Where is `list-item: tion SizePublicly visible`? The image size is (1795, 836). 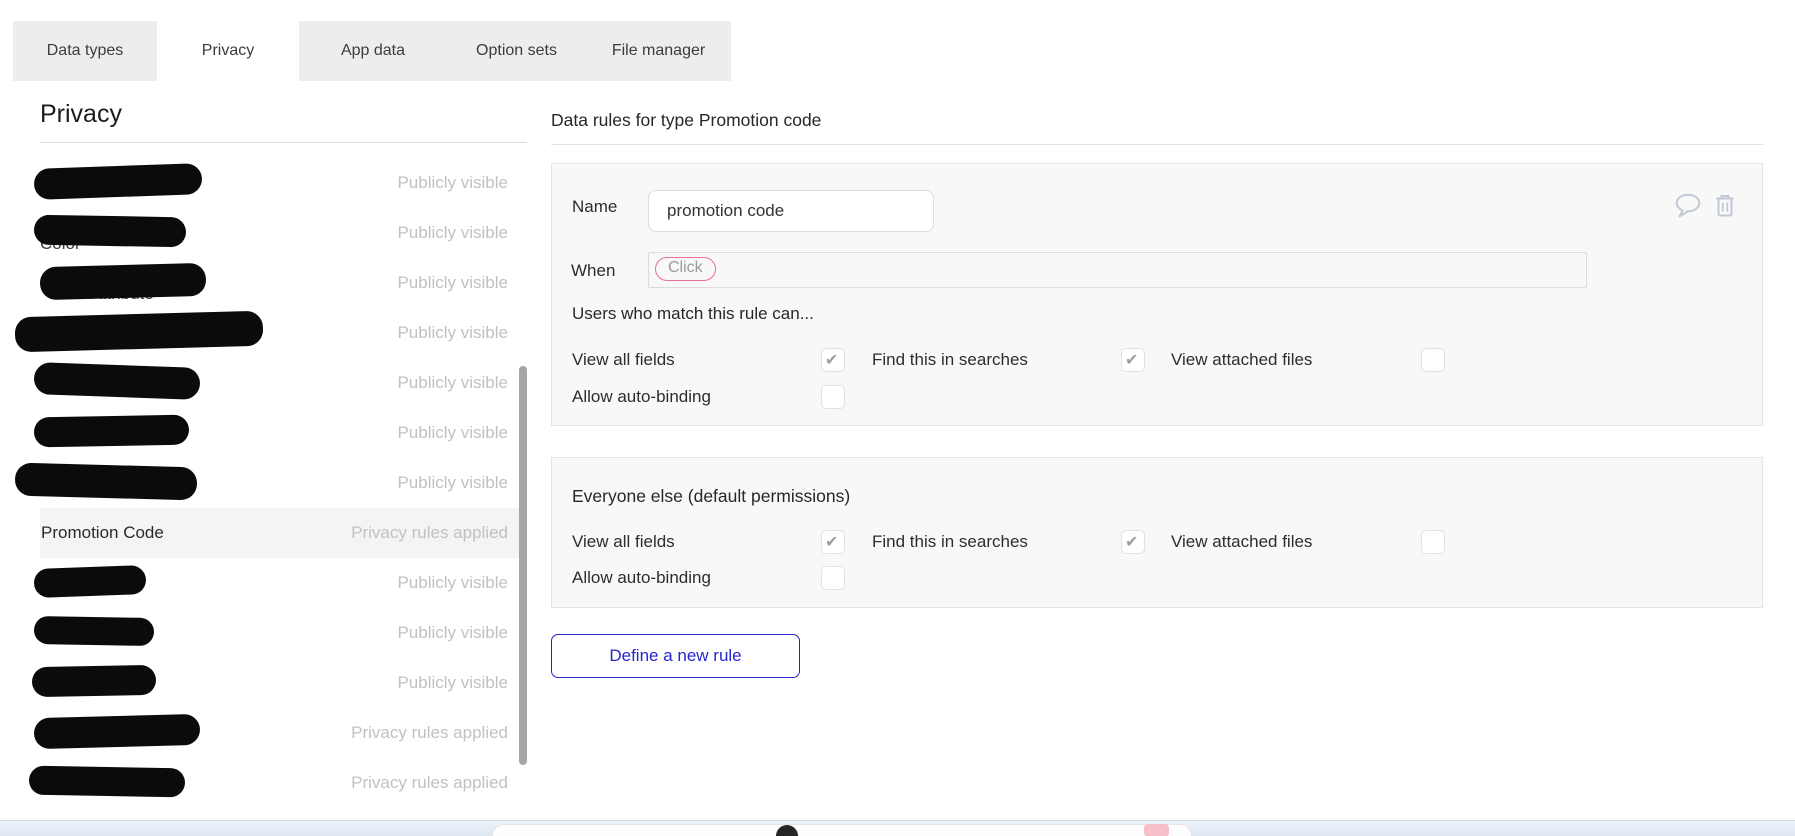 list-item: tion SizePublicly visible is located at coordinates (270, 333).